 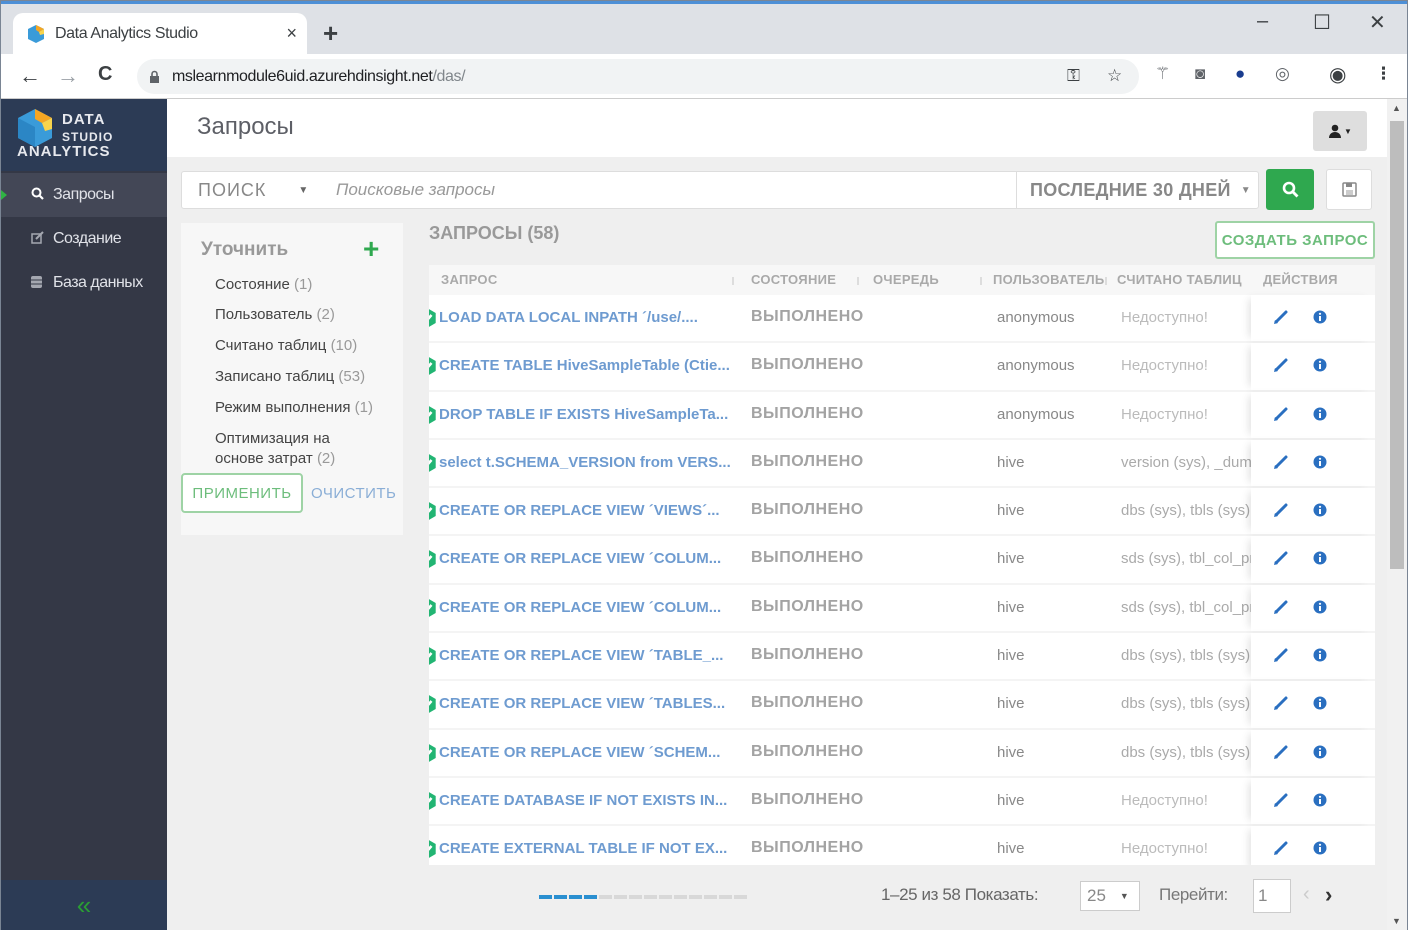 What do you see at coordinates (84, 283) in the screenshot?
I see `sidebar-item-database: База данных` at bounding box center [84, 283].